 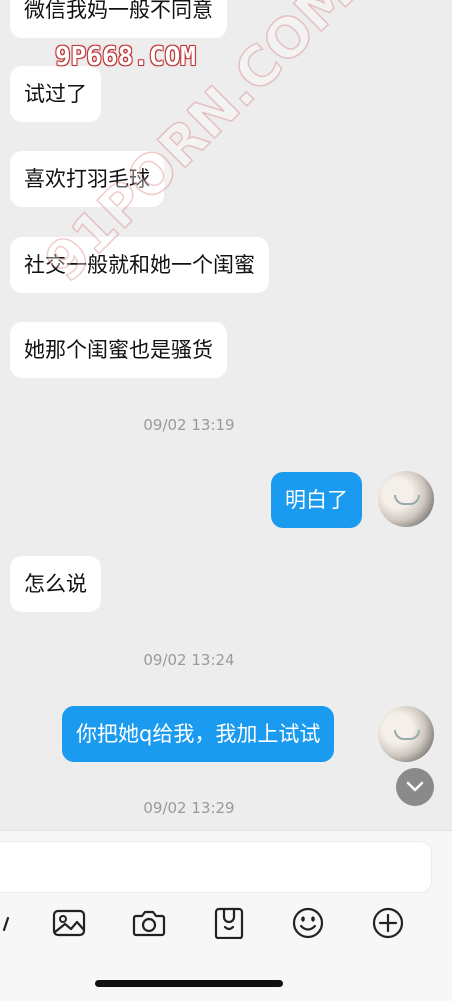 What do you see at coordinates (55, 584) in the screenshot?
I see `message-bubble-incoming: 怎么说` at bounding box center [55, 584].